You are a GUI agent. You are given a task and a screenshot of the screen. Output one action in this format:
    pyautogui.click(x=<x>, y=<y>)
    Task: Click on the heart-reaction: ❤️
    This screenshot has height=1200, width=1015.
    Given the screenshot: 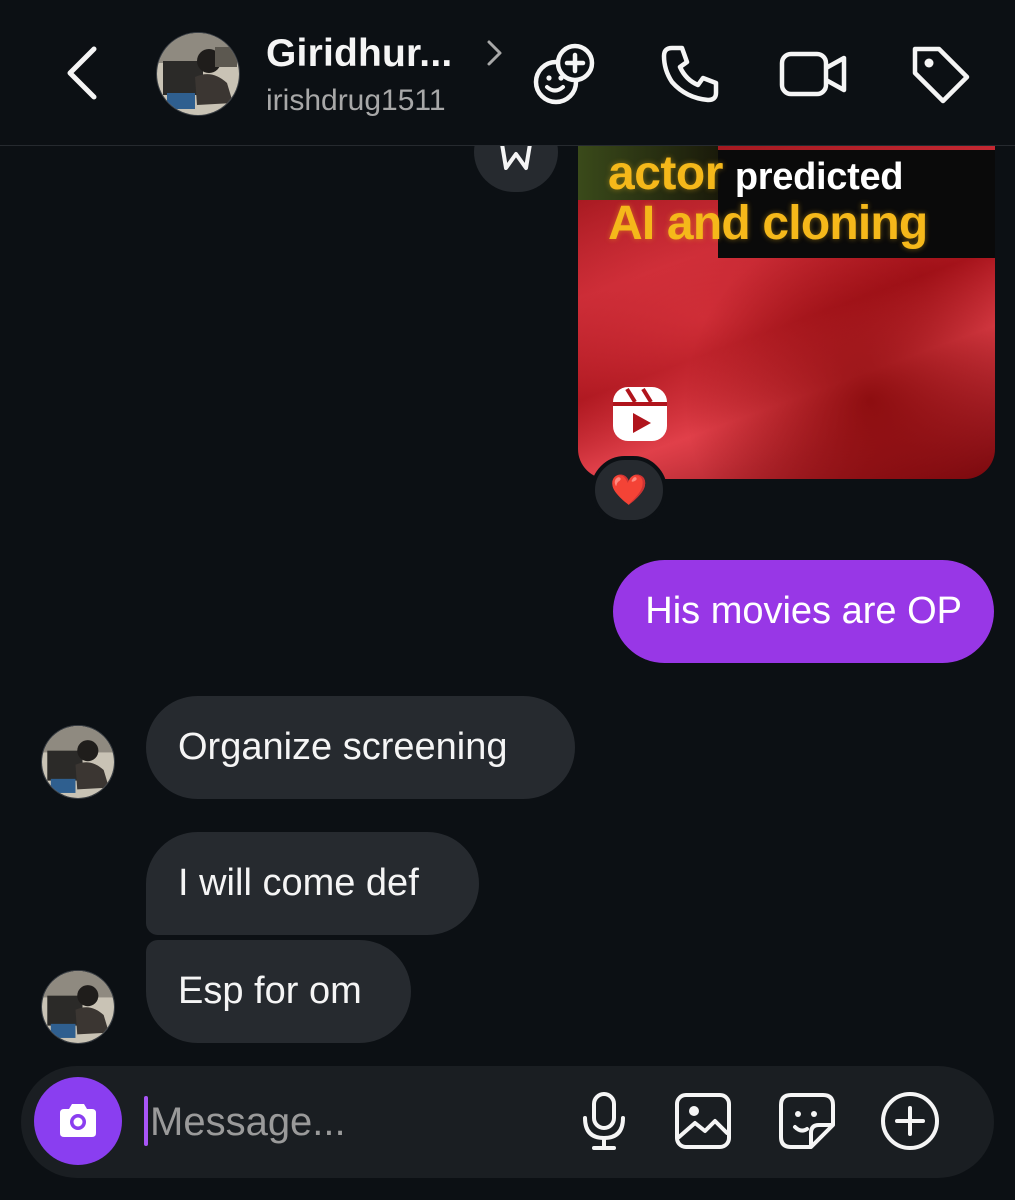 What is the action you would take?
    pyautogui.click(x=629, y=490)
    